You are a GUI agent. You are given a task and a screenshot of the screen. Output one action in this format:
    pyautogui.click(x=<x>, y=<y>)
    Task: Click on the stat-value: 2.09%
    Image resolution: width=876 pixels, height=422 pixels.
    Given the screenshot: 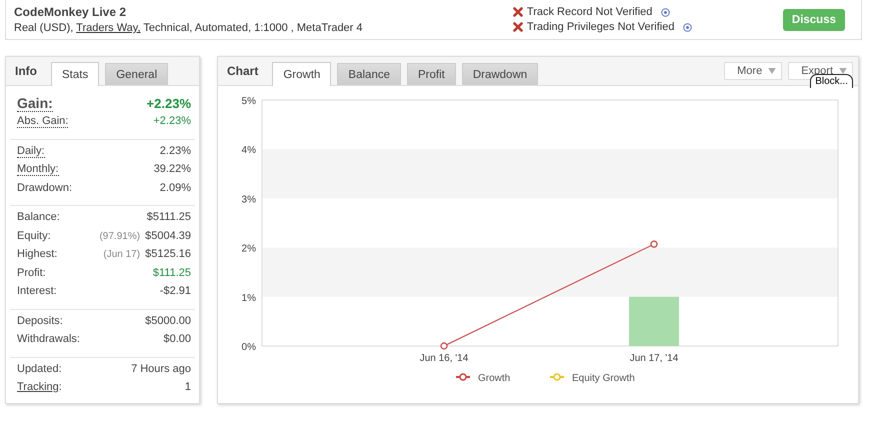 What is the action you would take?
    pyautogui.click(x=175, y=188)
    